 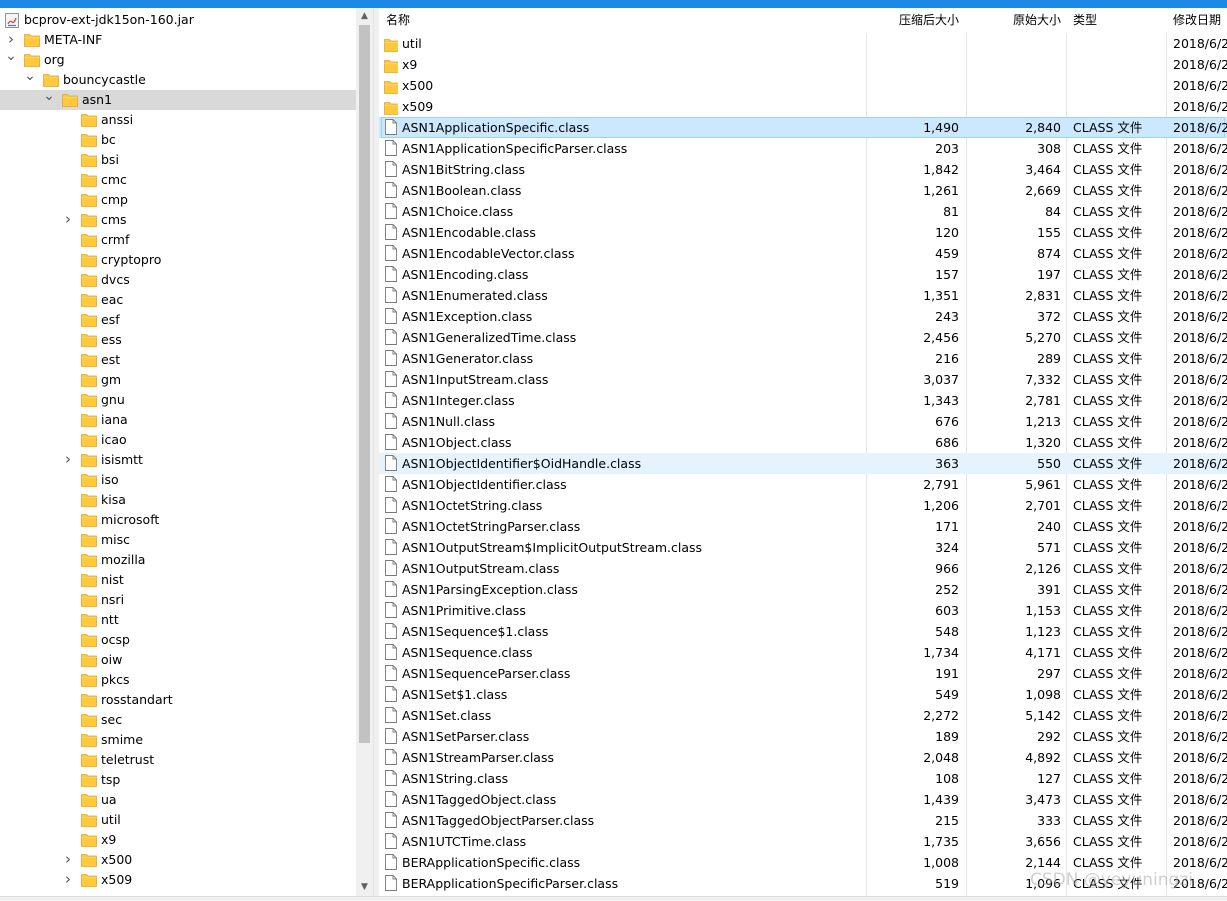 What do you see at coordinates (178, 260) in the screenshot?
I see `tree-item-cryptopro: cryptopro` at bounding box center [178, 260].